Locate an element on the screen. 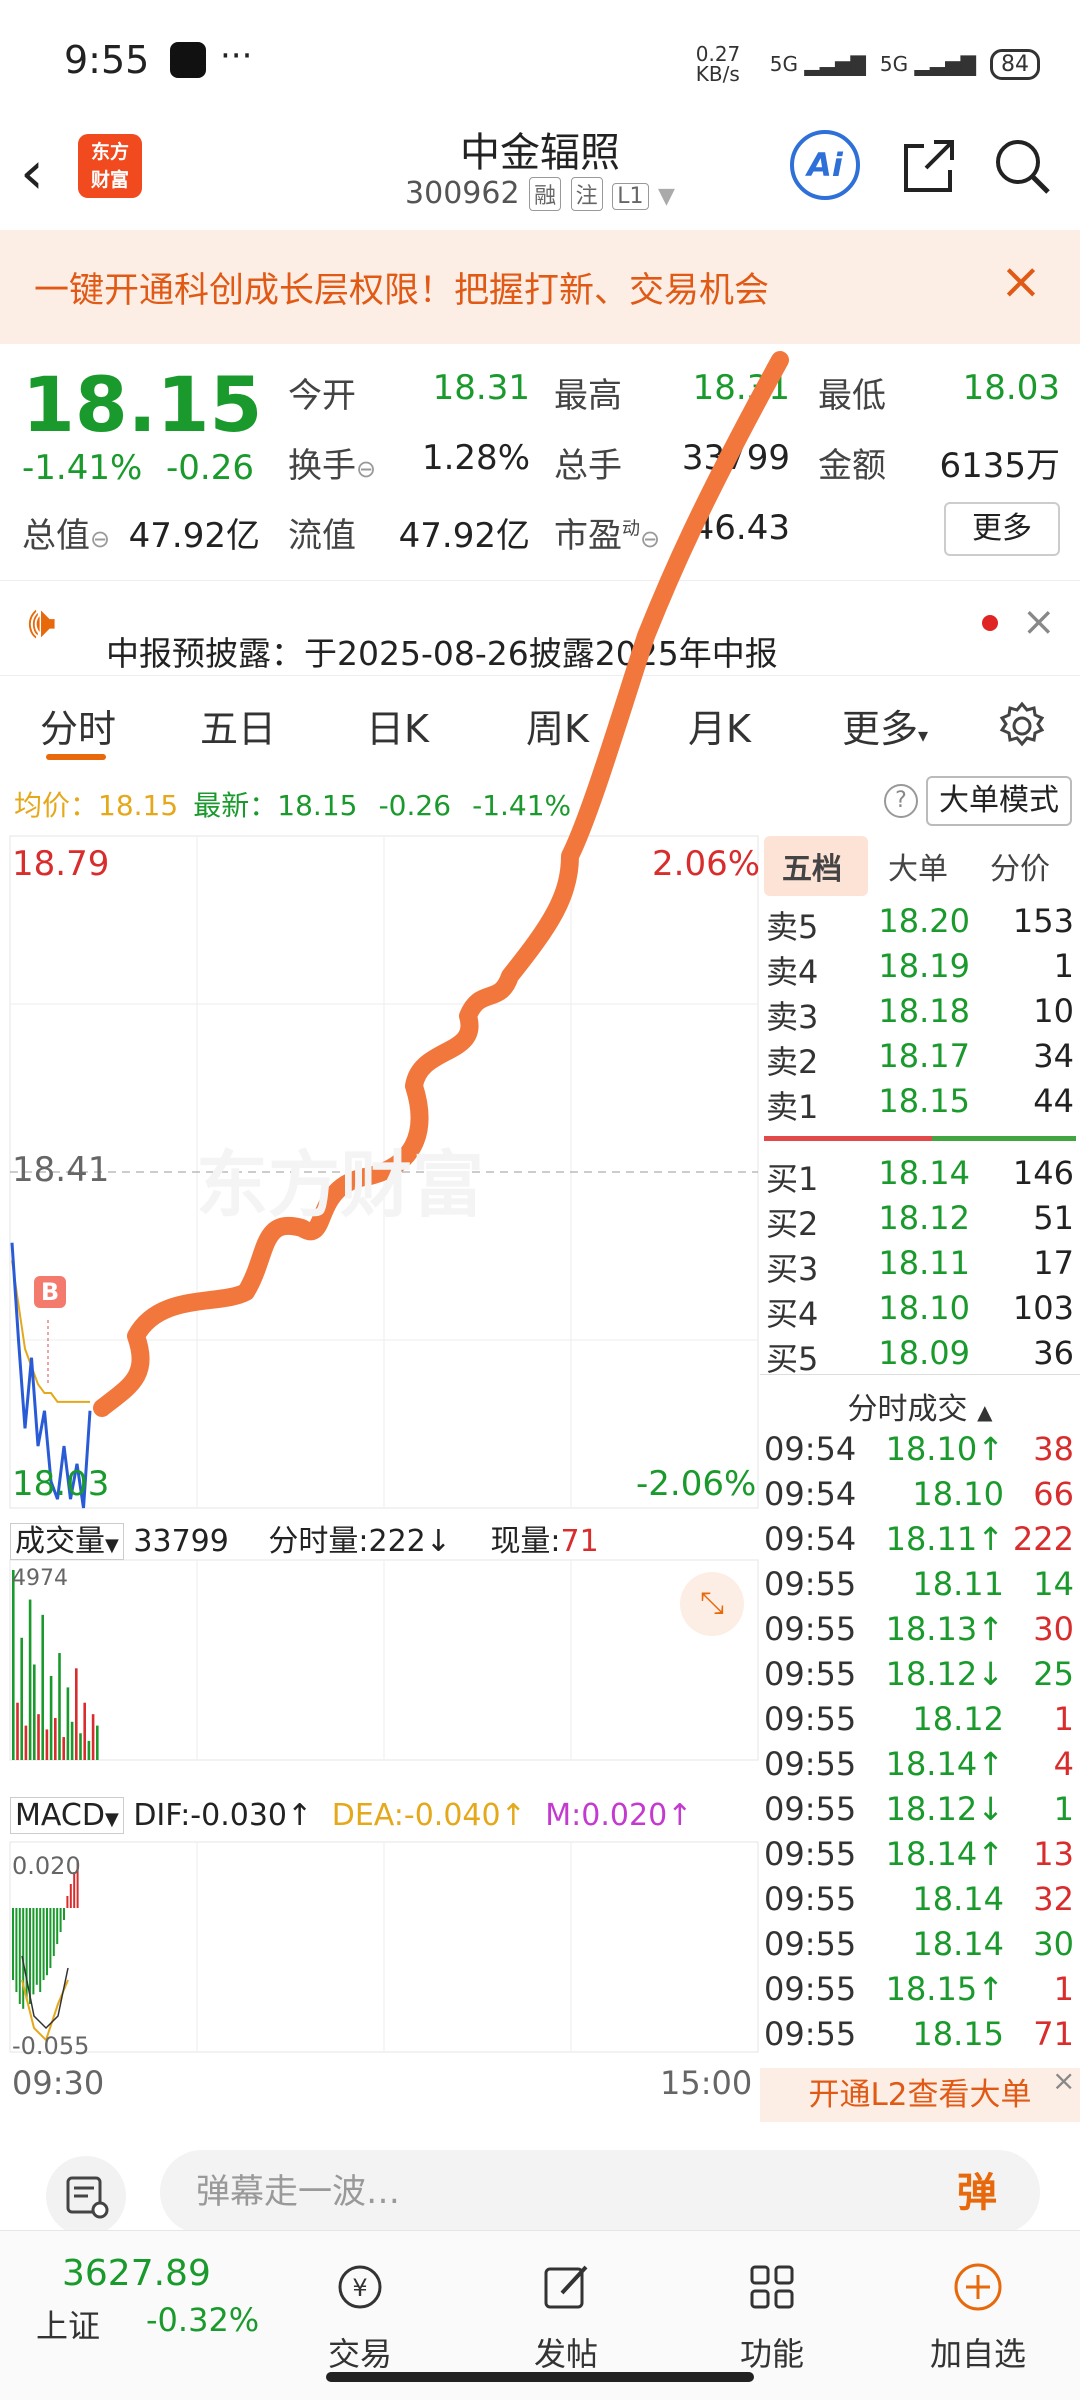 The image size is (1080, 2400). bid-ratio-bar is located at coordinates (1004, 1138).